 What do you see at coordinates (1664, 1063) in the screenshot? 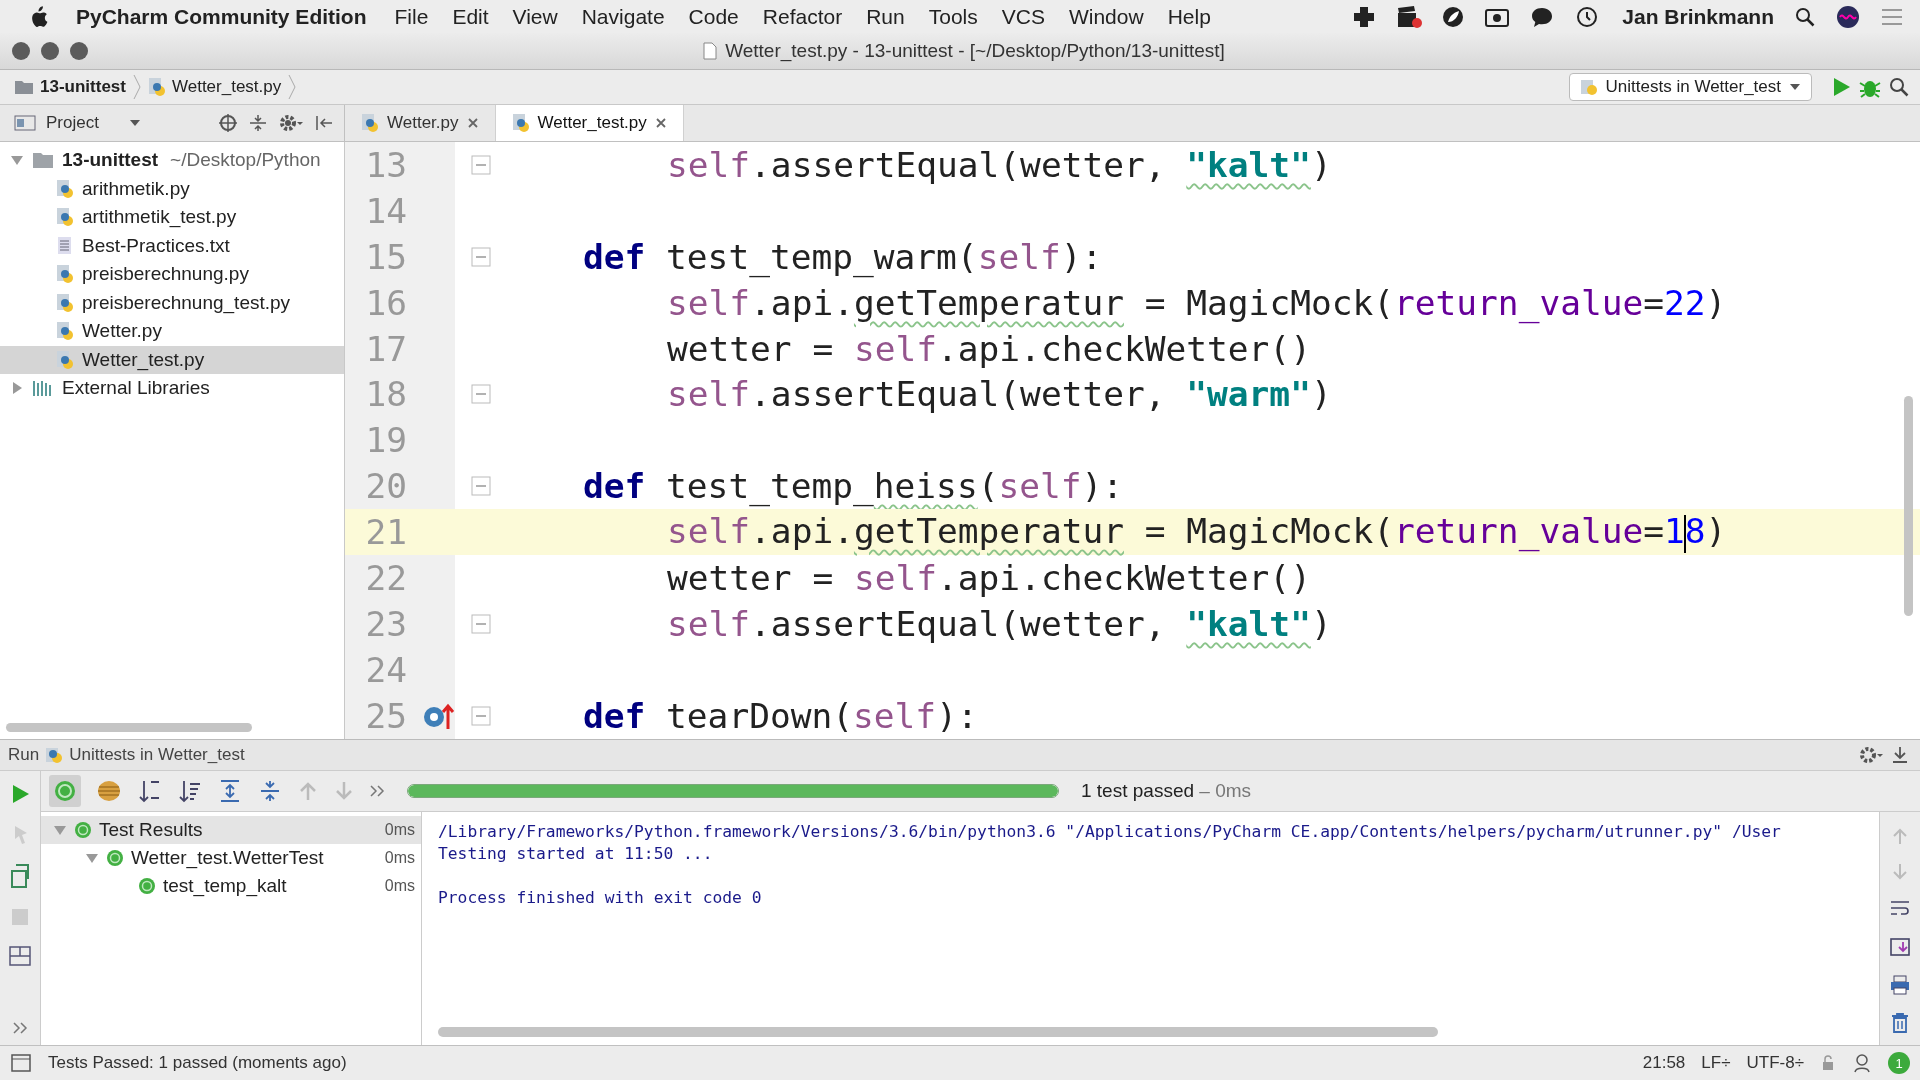
I see `caret-position: 21:58` at bounding box center [1664, 1063].